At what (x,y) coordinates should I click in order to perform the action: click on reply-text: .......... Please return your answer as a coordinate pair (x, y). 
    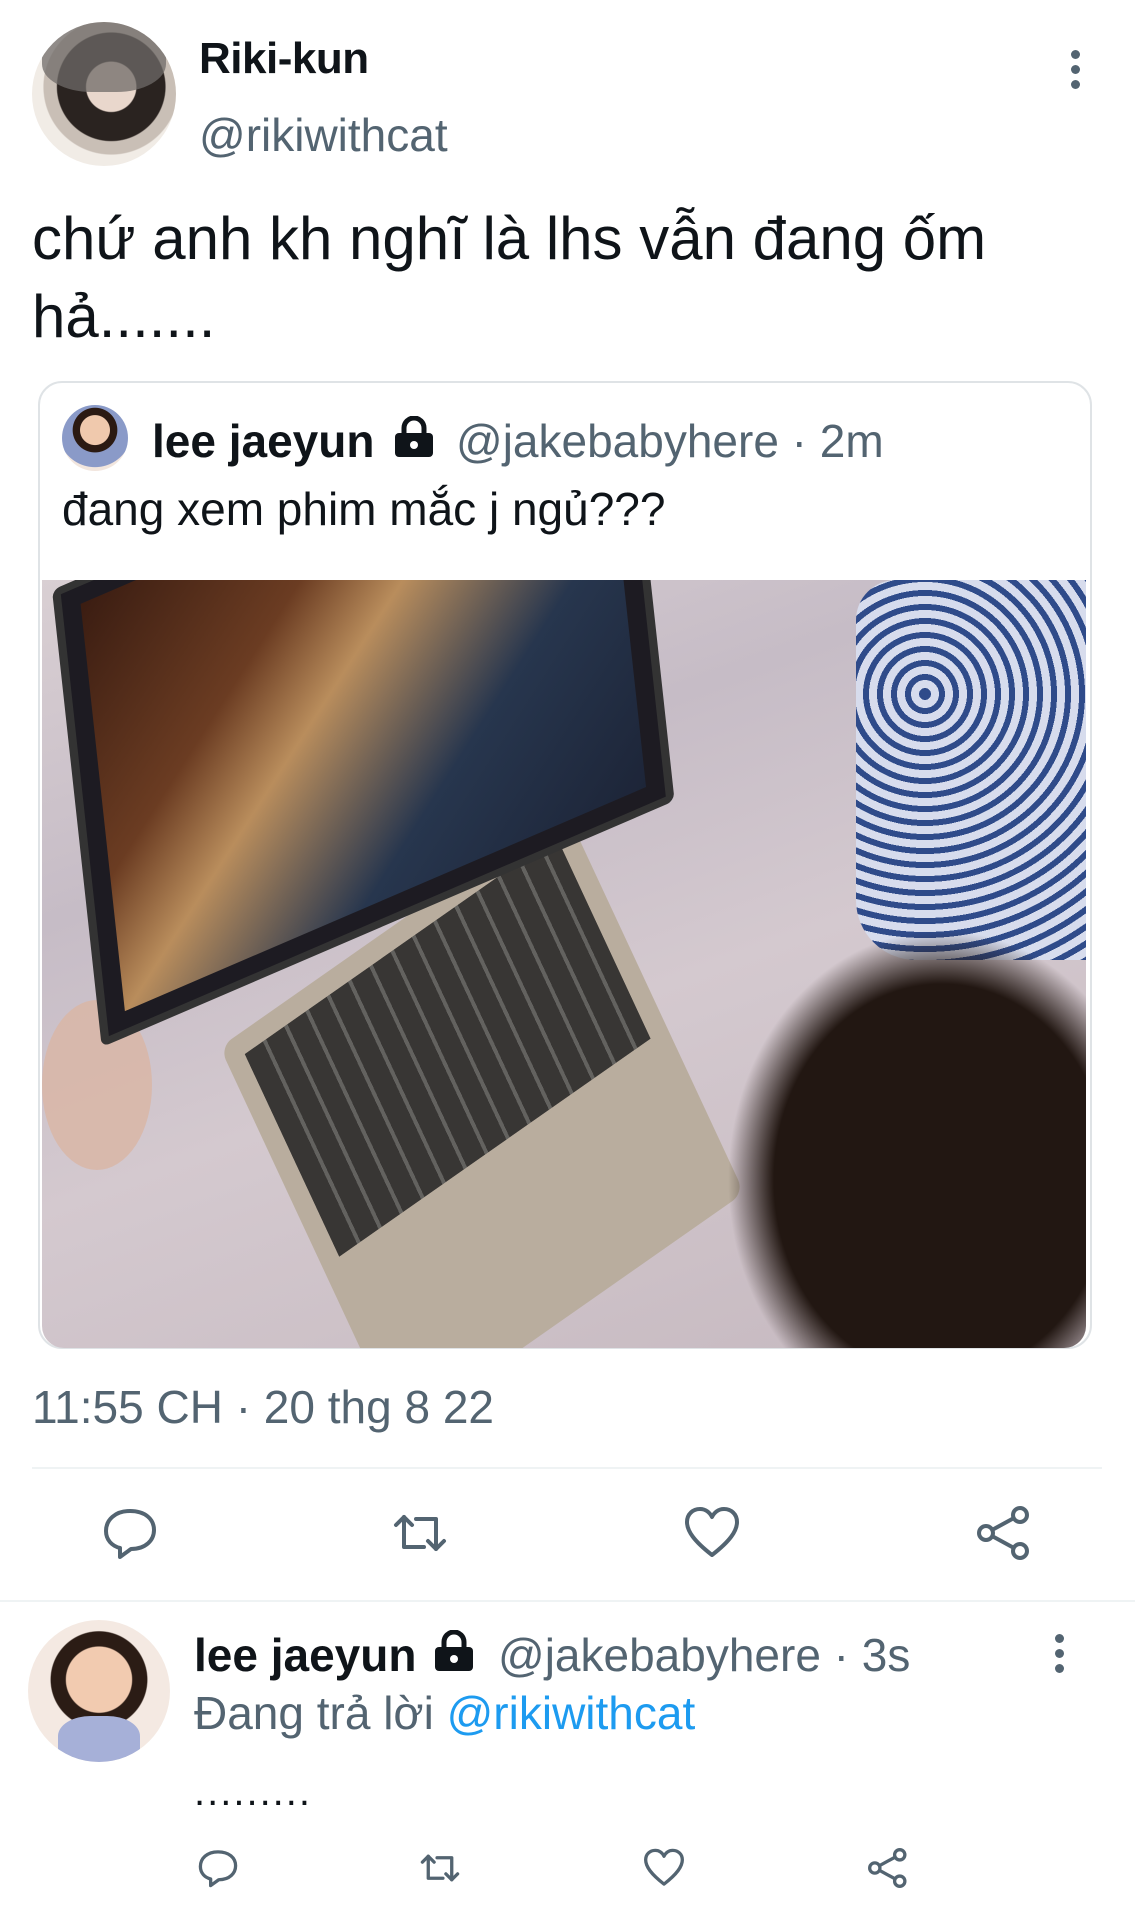
    Looking at the image, I should click on (253, 1792).